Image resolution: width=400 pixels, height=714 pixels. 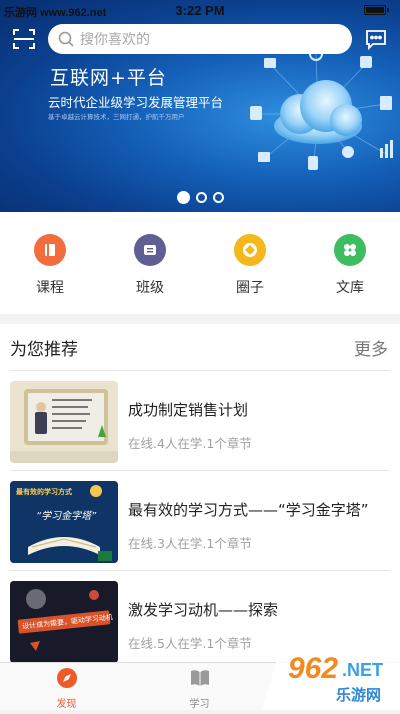 What do you see at coordinates (363, 670) in the screenshot?
I see `logo-suffix: .NET` at bounding box center [363, 670].